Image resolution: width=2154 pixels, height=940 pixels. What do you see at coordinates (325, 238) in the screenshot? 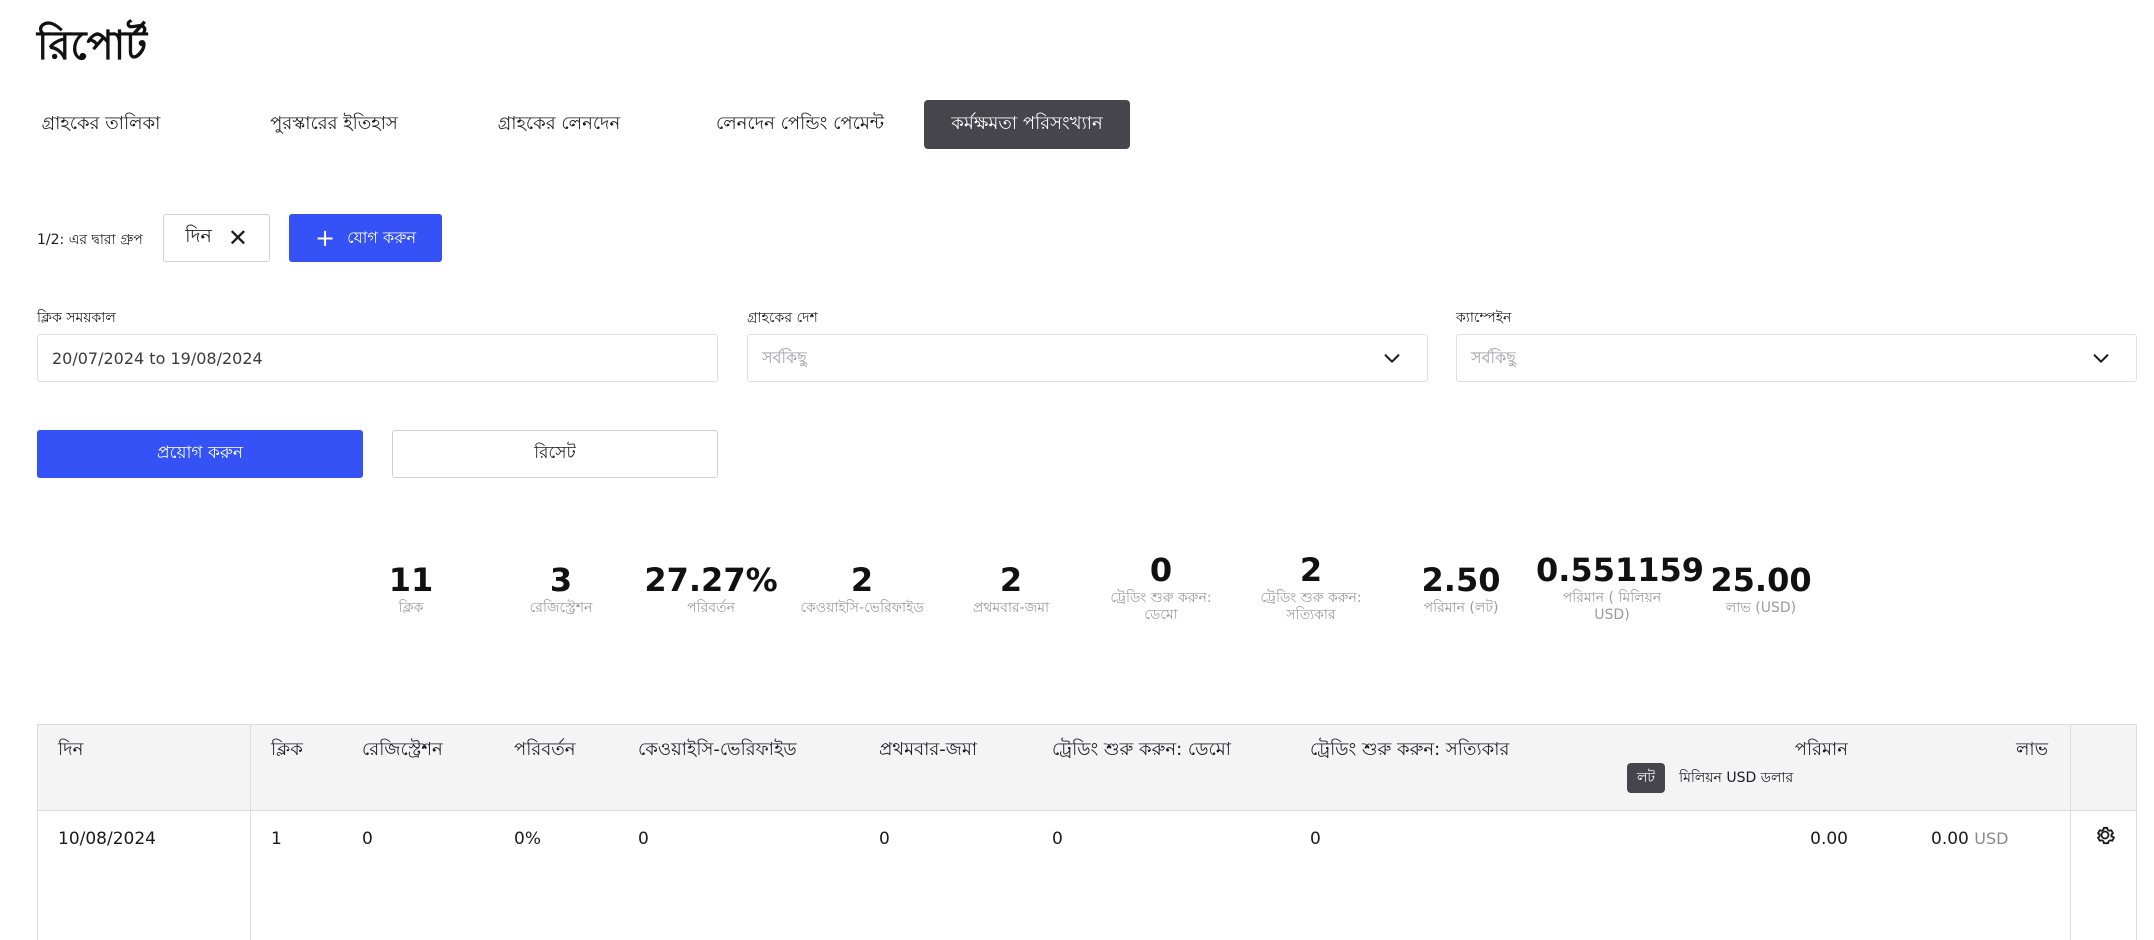
I see `plus-icon: +` at bounding box center [325, 238].